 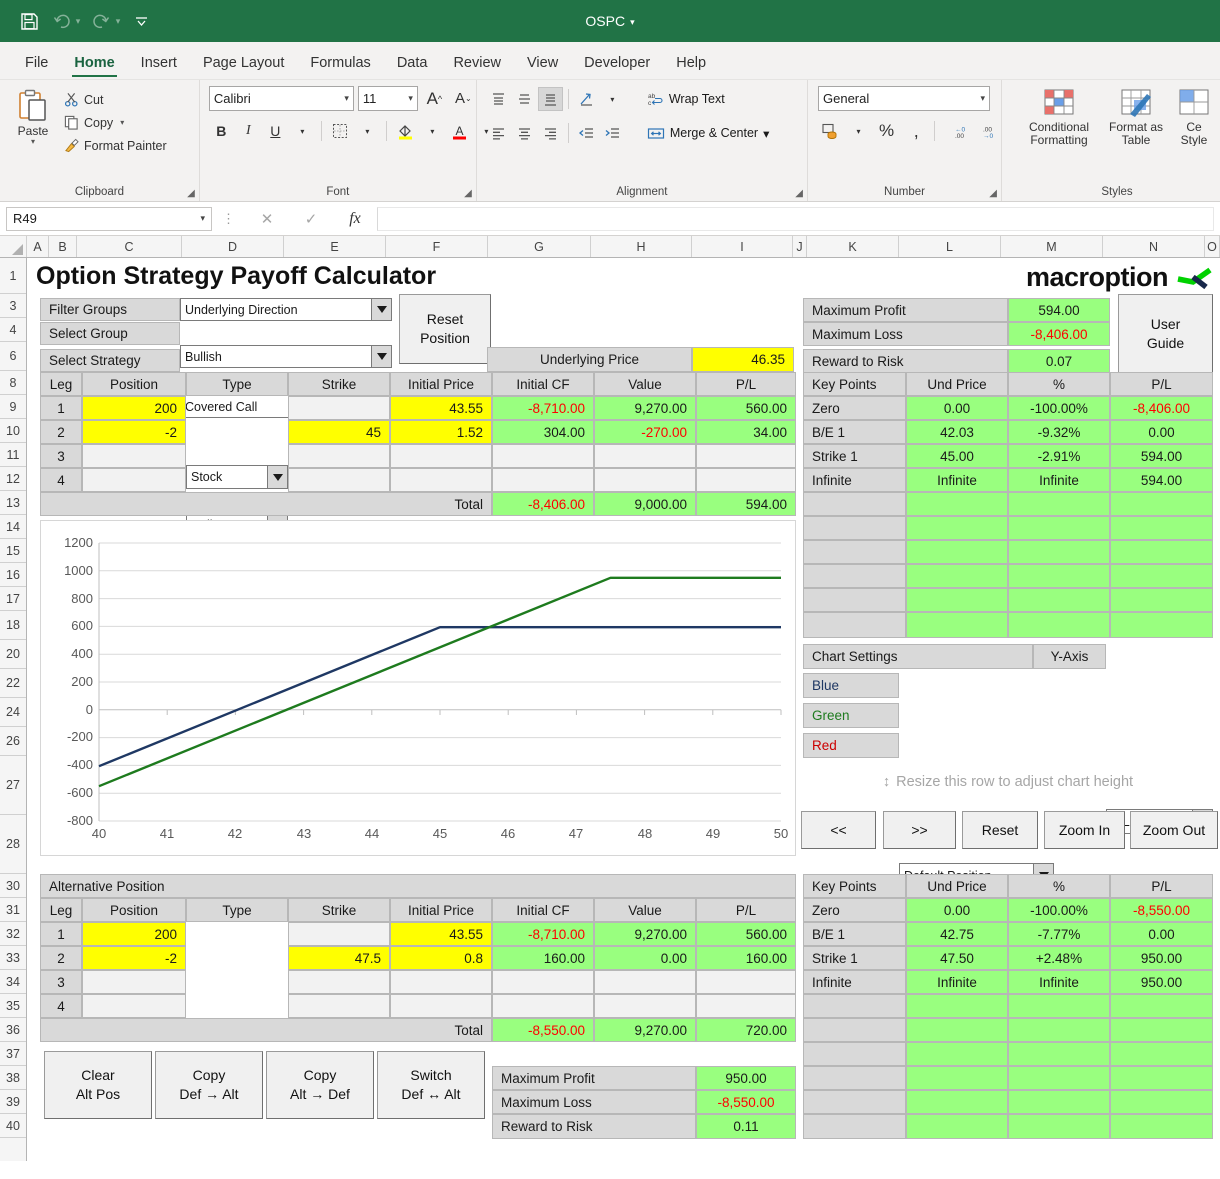 What do you see at coordinates (524, 99) in the screenshot?
I see `align-middle-icon` at bounding box center [524, 99].